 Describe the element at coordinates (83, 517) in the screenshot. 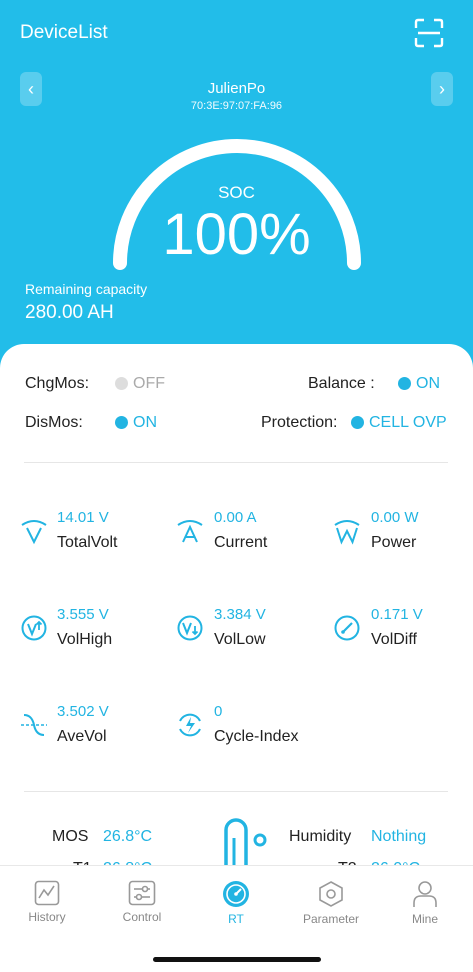

I see `total-volt-value: 14.01 V` at that location.